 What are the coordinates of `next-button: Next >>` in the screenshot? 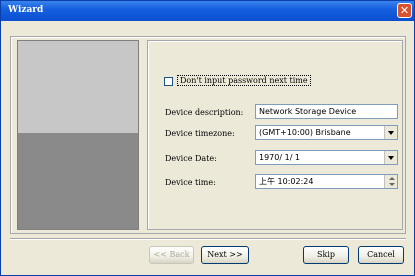 It's located at (225, 255).